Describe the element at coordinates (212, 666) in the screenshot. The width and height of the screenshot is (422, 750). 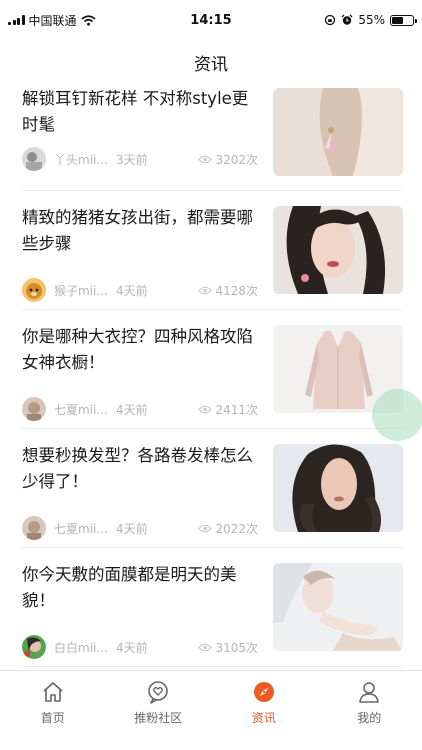
I see `divider` at that location.